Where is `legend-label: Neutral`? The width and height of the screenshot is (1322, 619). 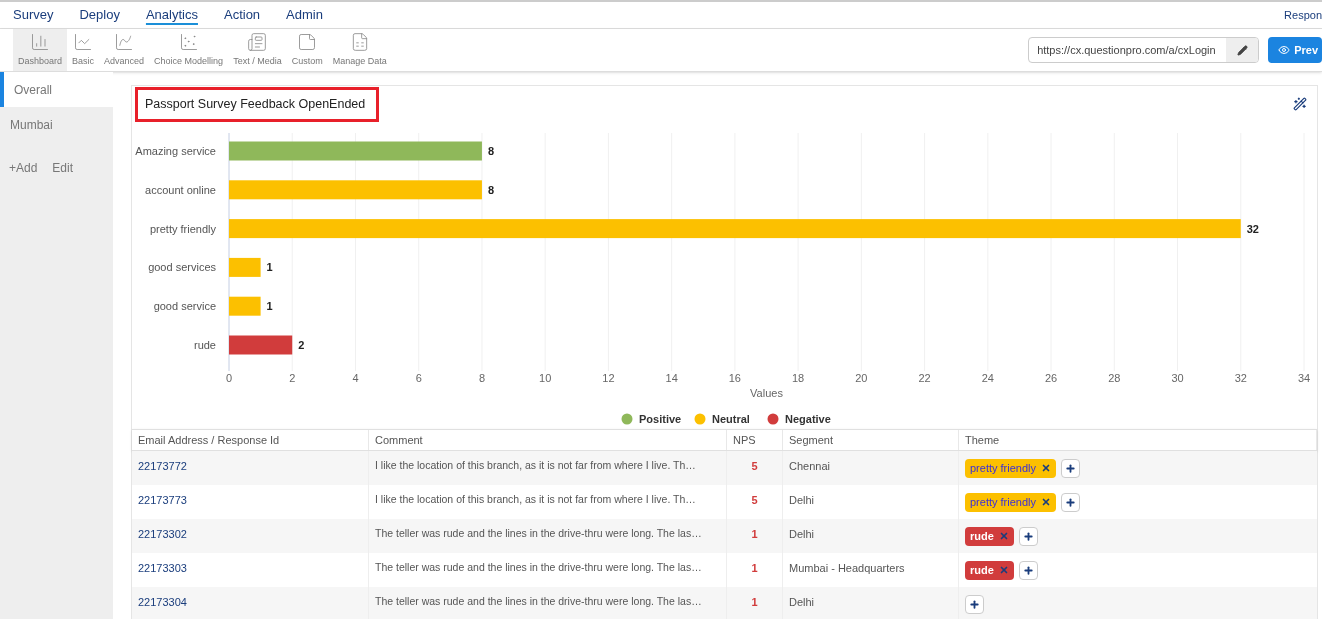
legend-label: Neutral is located at coordinates (731, 419).